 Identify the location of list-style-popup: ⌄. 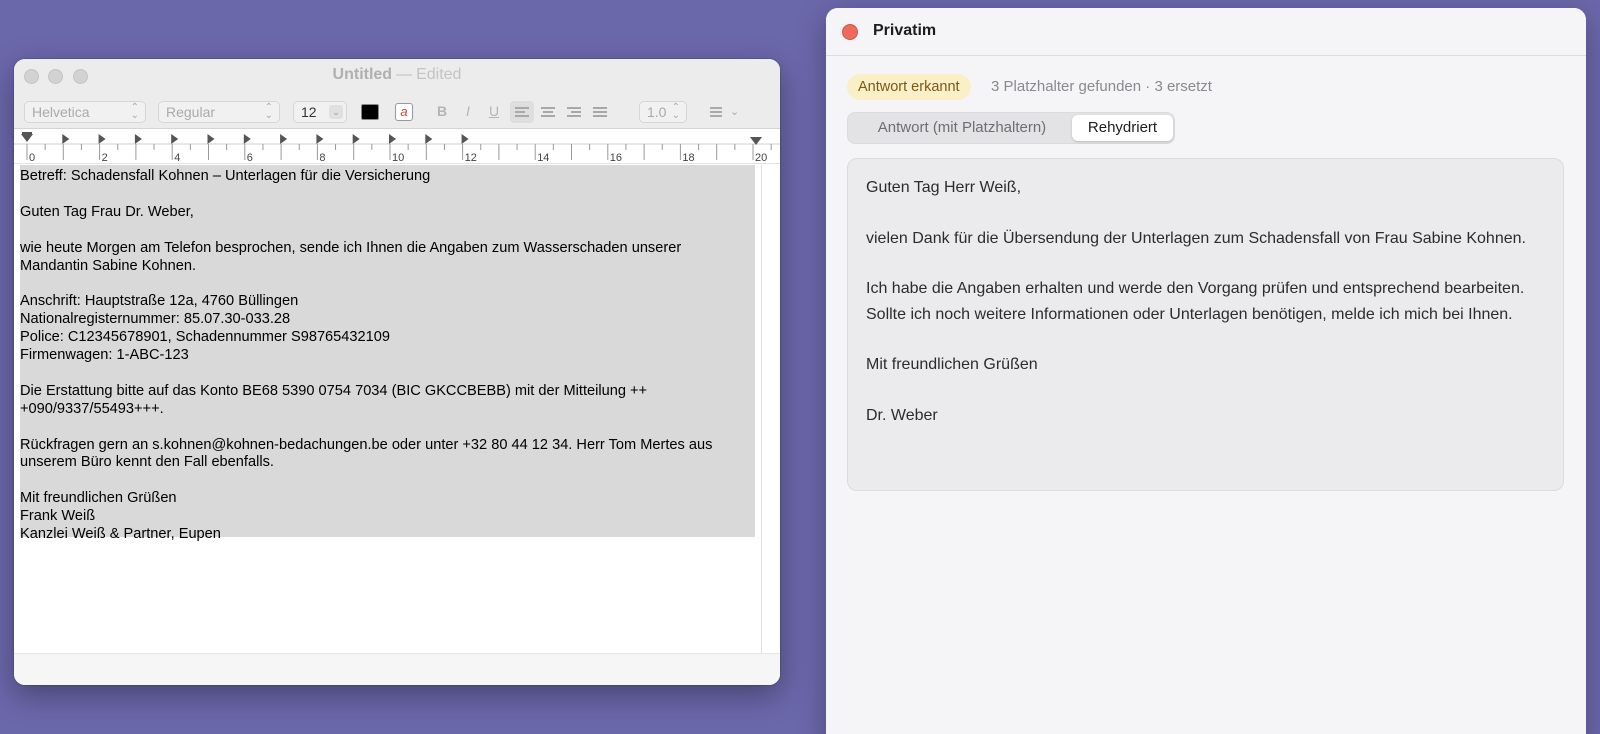
(723, 112).